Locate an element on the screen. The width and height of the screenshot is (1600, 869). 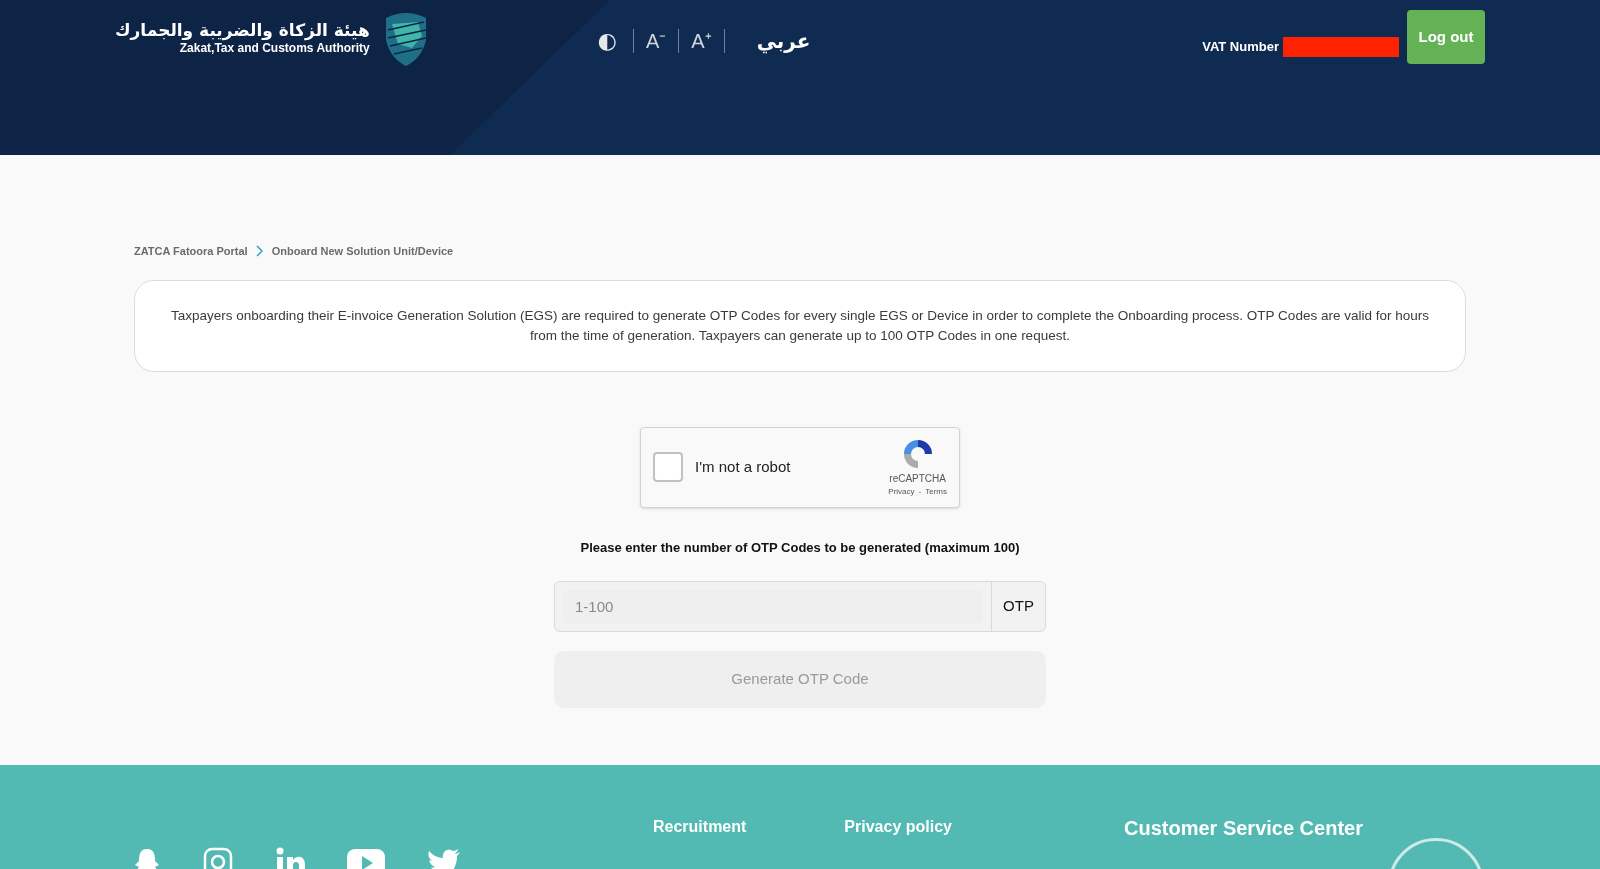
terms-link: Terms is located at coordinates (936, 491).